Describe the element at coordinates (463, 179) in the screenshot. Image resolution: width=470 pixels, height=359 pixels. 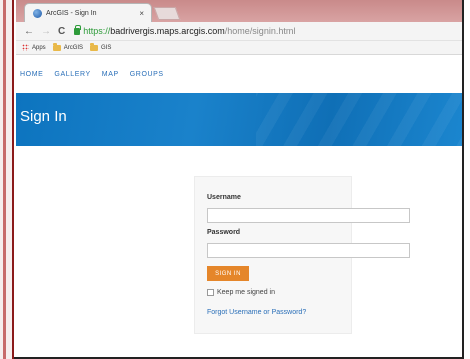
I see `right-border` at that location.